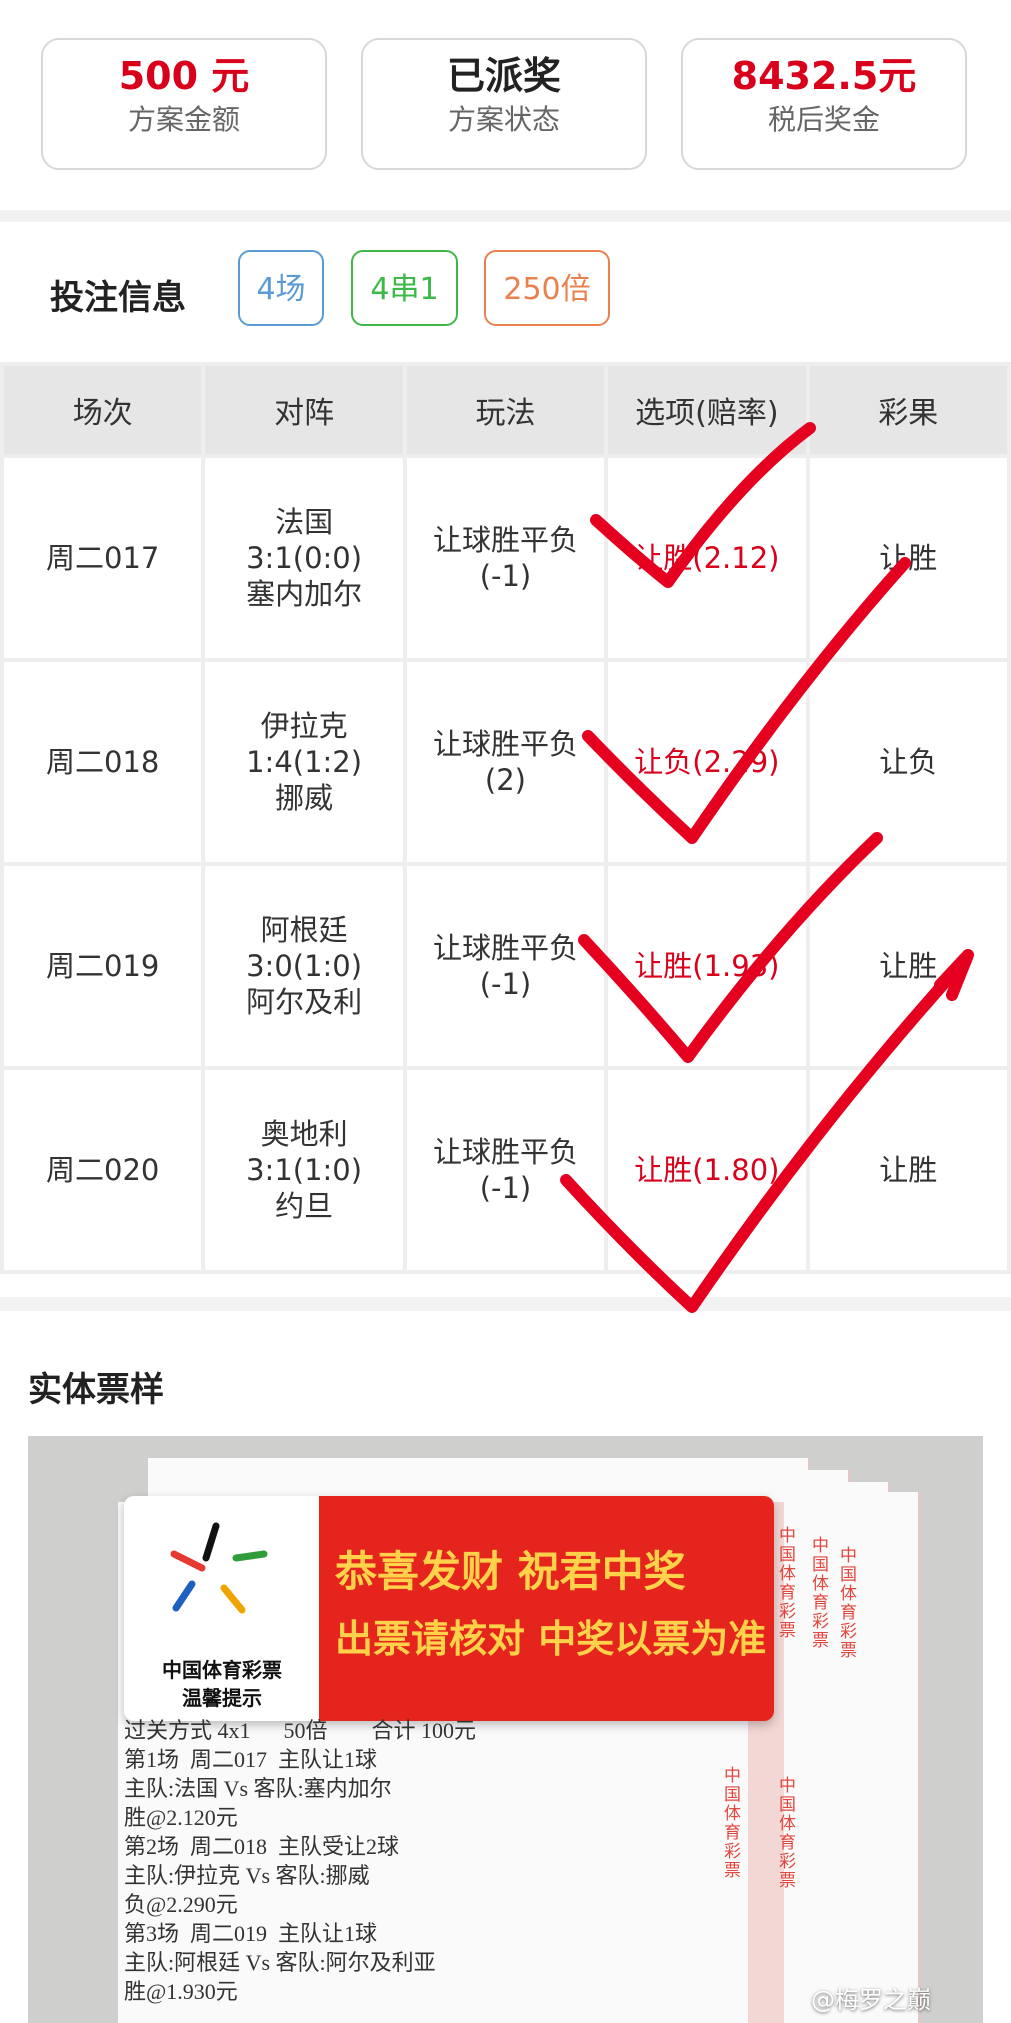 This screenshot has height=2023, width=1011. What do you see at coordinates (707, 410) in the screenshot?
I see `col-header: 选项(赔率)` at bounding box center [707, 410].